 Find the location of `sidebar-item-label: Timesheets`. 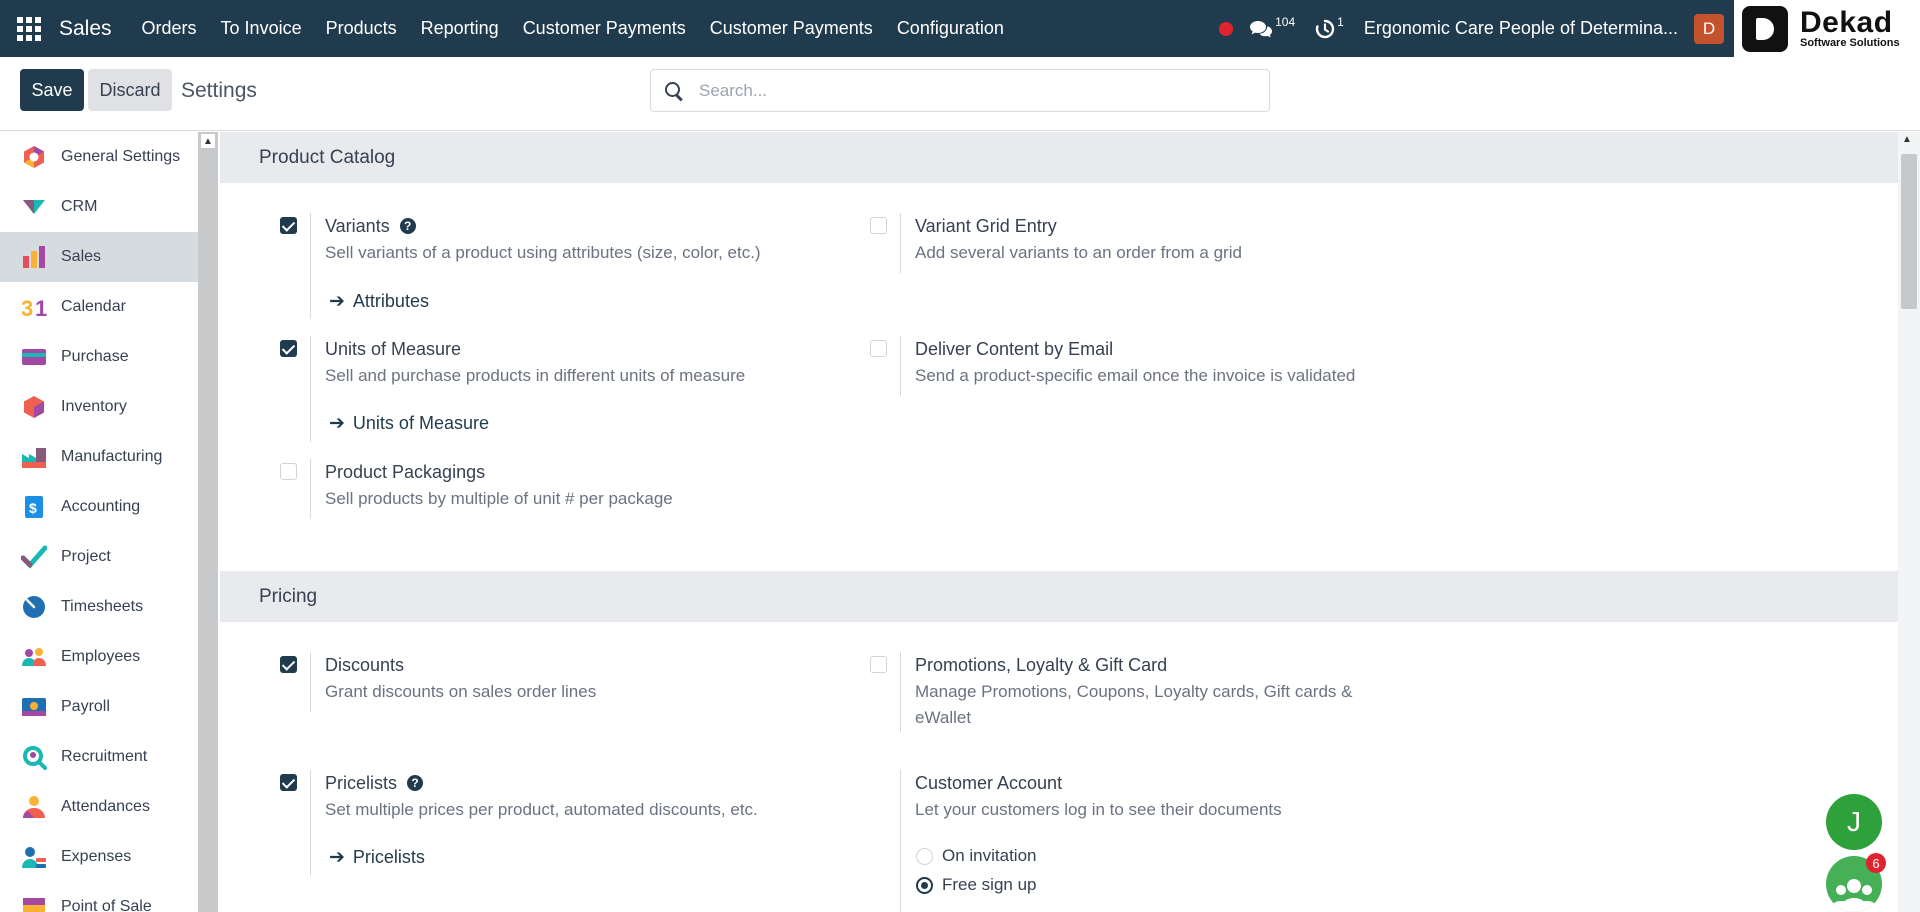

sidebar-item-label: Timesheets is located at coordinates (102, 606).